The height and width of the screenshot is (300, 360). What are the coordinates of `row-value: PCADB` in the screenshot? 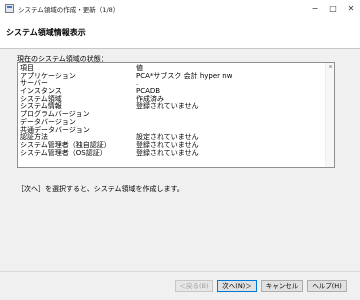 It's located at (148, 91).